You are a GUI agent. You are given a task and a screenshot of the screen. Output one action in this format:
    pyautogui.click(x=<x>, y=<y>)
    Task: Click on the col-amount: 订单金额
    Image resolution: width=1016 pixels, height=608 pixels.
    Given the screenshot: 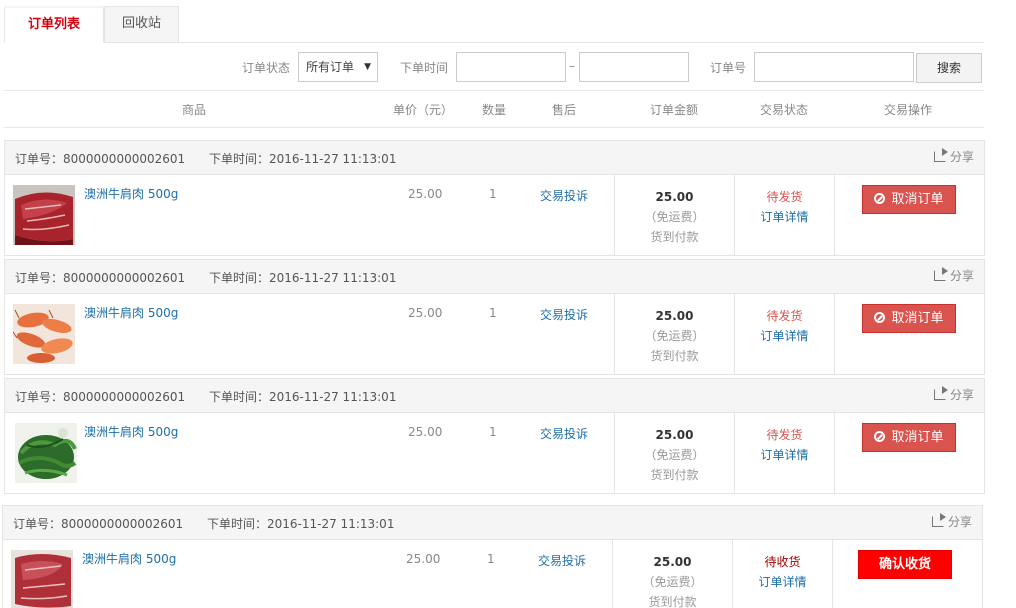 What is the action you would take?
    pyautogui.click(x=674, y=110)
    